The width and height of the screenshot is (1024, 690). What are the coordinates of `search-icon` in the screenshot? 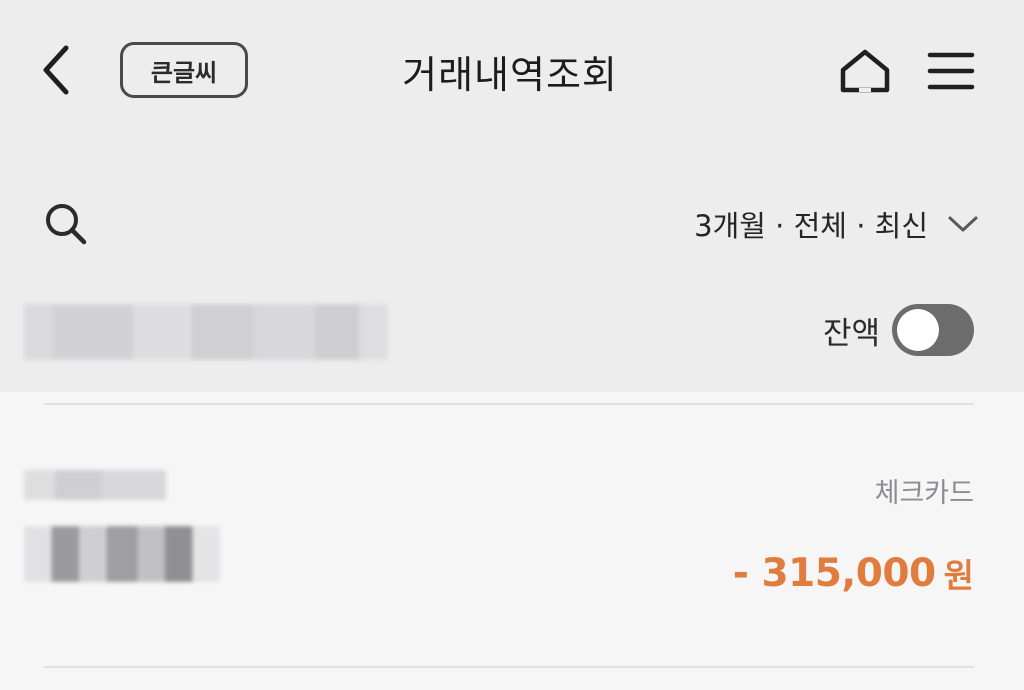 It's located at (66, 224).